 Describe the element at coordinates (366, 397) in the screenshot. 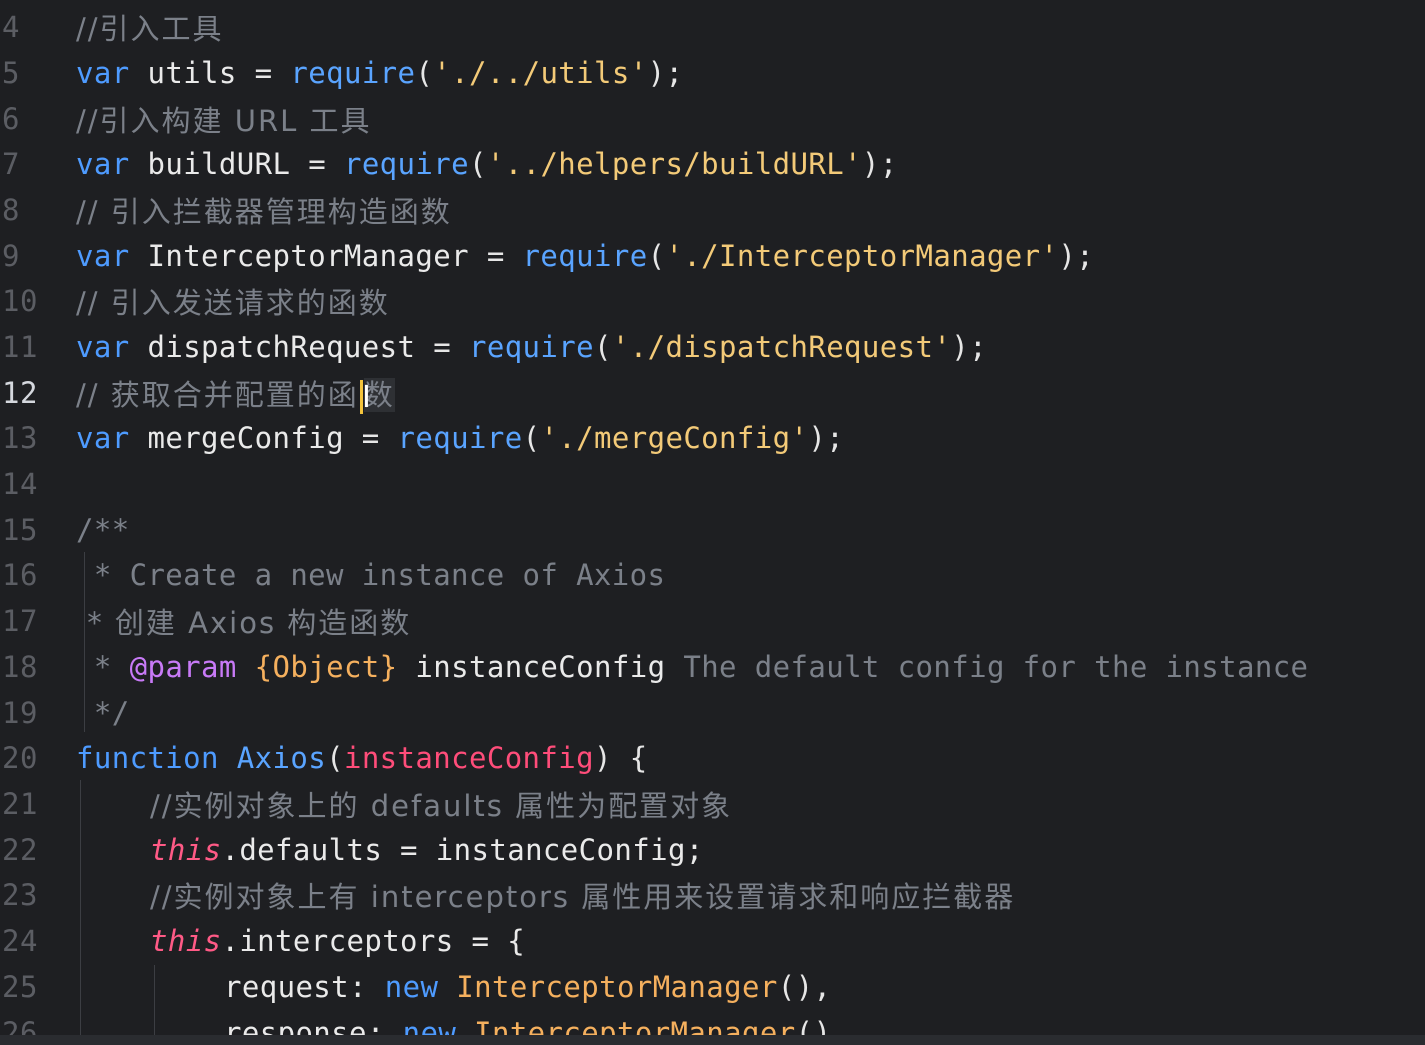

I see `i-beam-cursor-icon: I` at that location.